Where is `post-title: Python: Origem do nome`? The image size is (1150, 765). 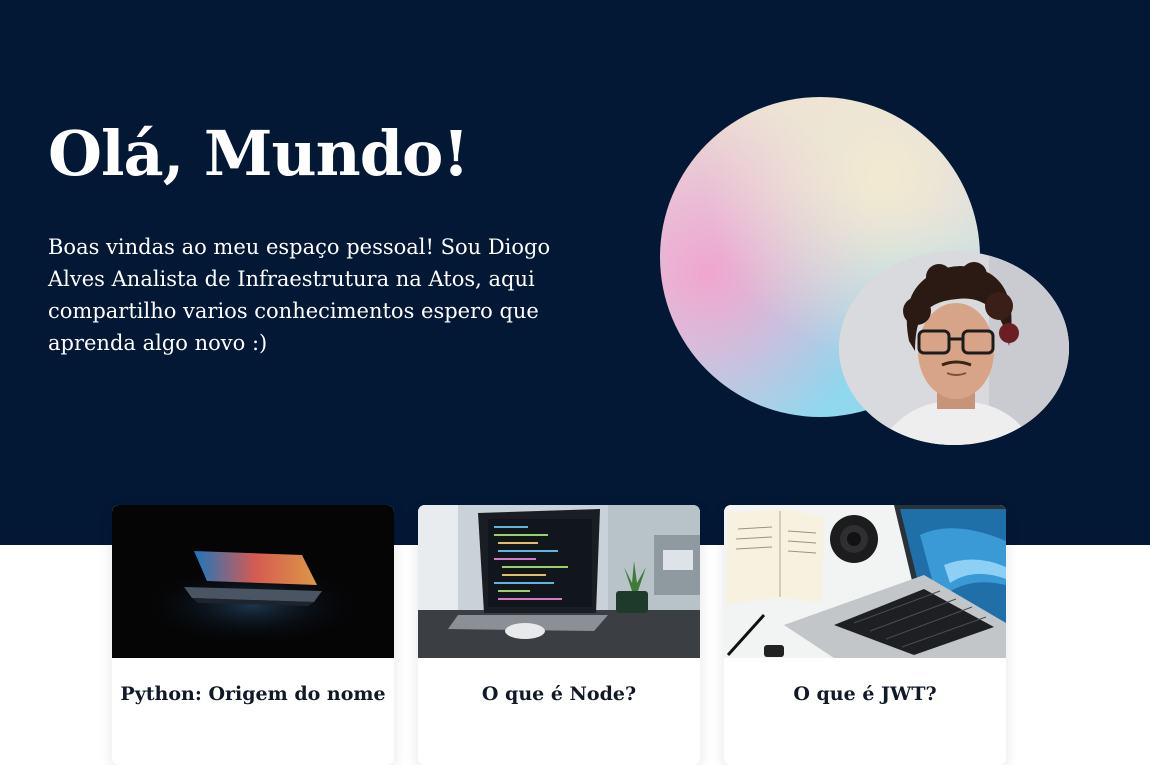 post-title: Python: Origem do nome is located at coordinates (253, 694).